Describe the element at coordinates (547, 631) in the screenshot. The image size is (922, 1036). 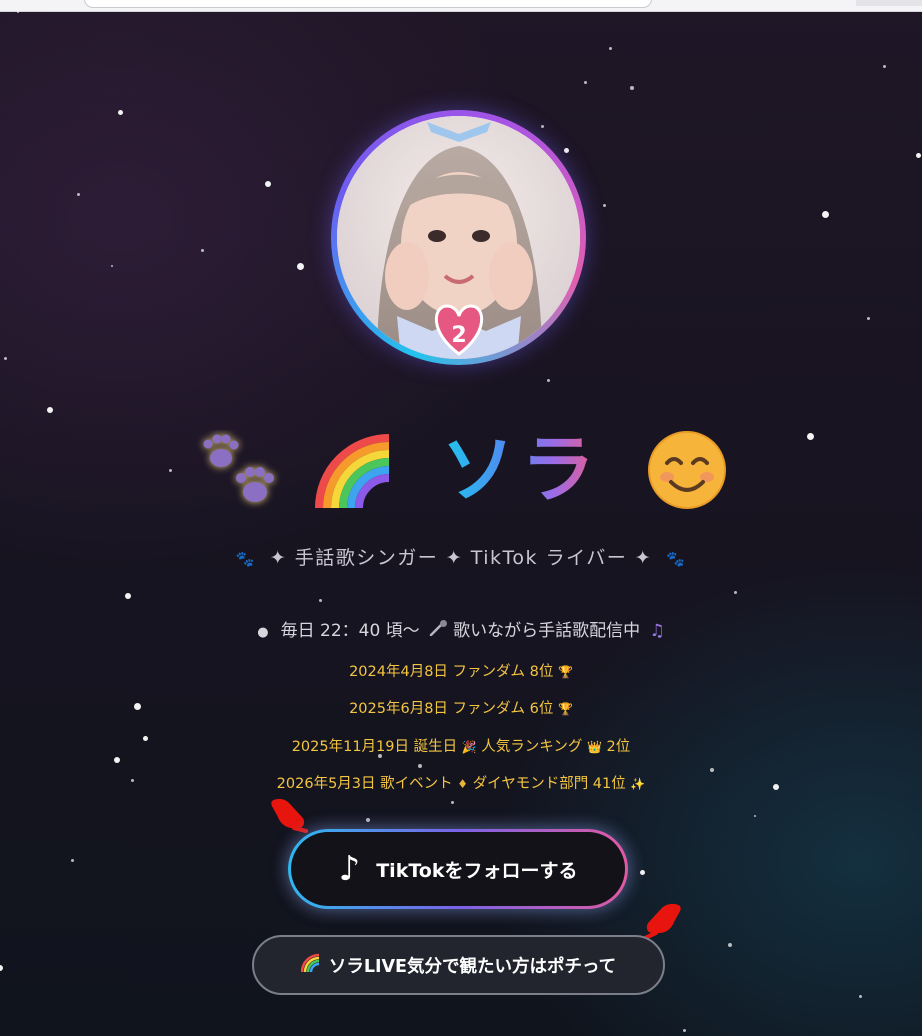
I see `schedule-text: 歌いながら手話歌配信中` at that location.